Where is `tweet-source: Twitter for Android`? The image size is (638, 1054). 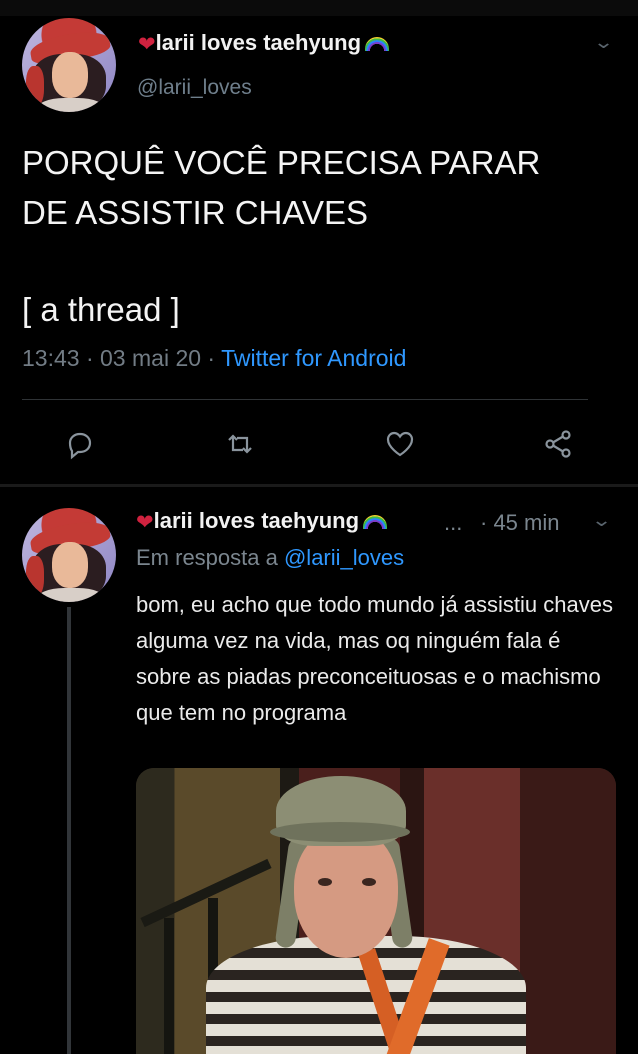 tweet-source: Twitter for Android is located at coordinates (313, 358).